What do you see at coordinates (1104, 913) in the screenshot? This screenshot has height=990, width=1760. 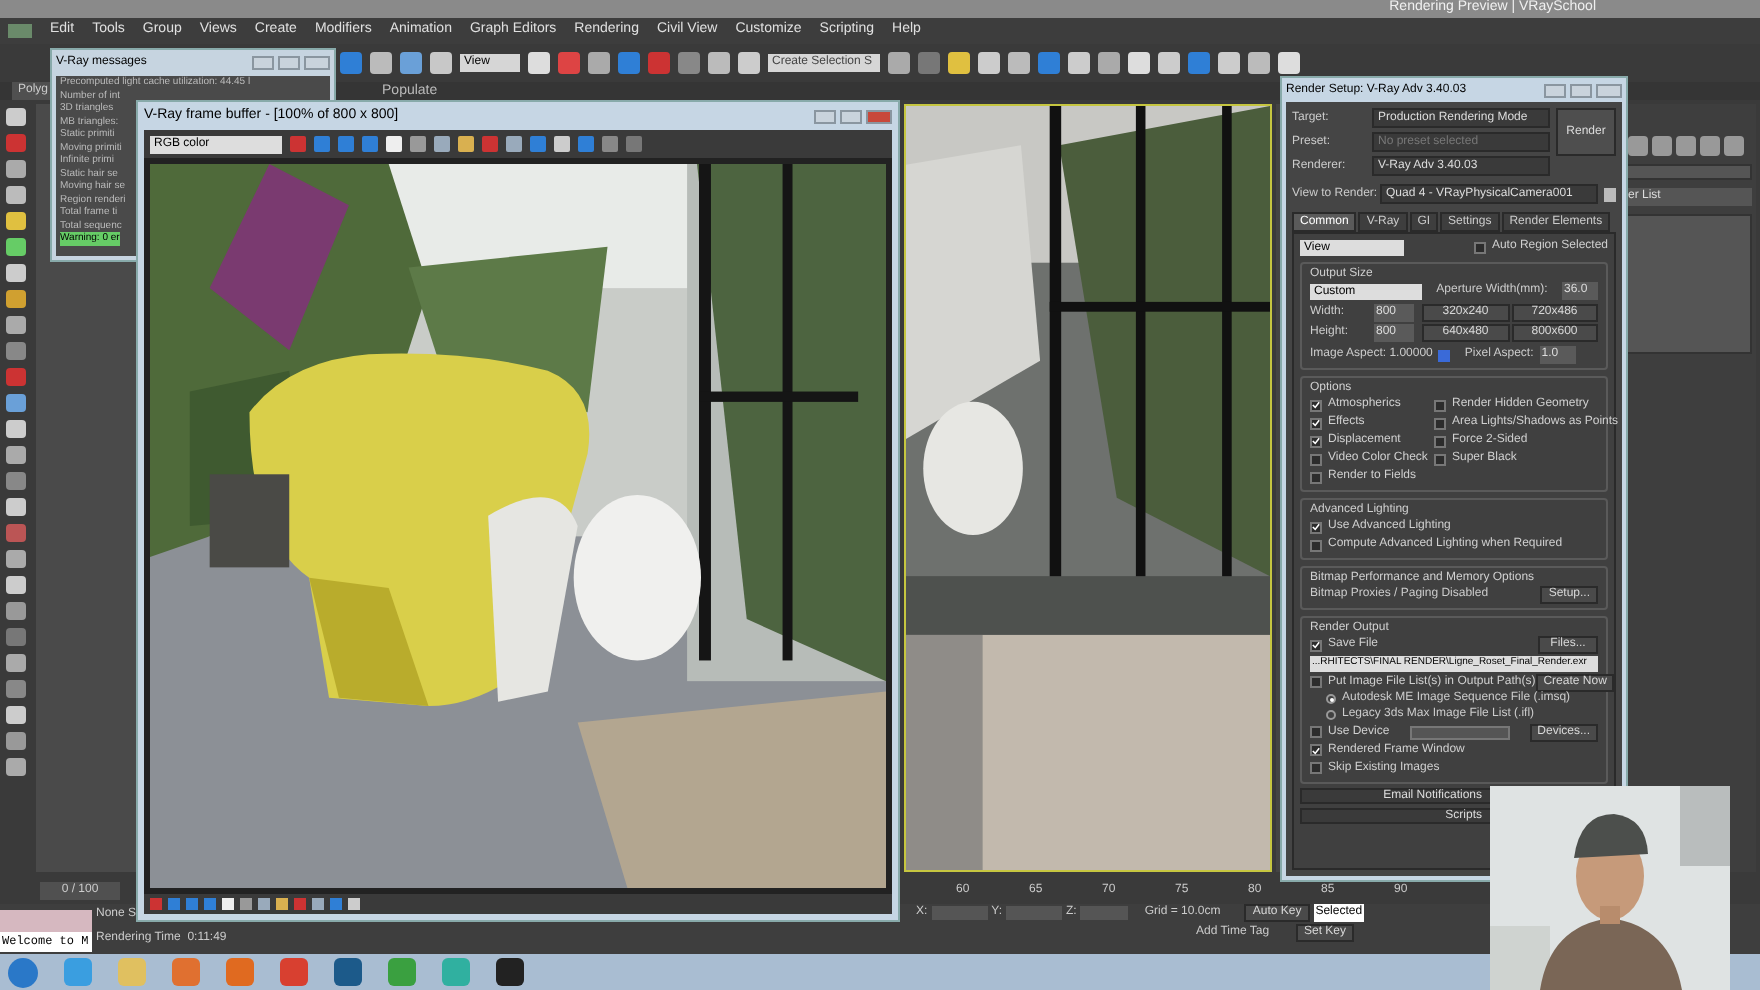 I see `z-field` at bounding box center [1104, 913].